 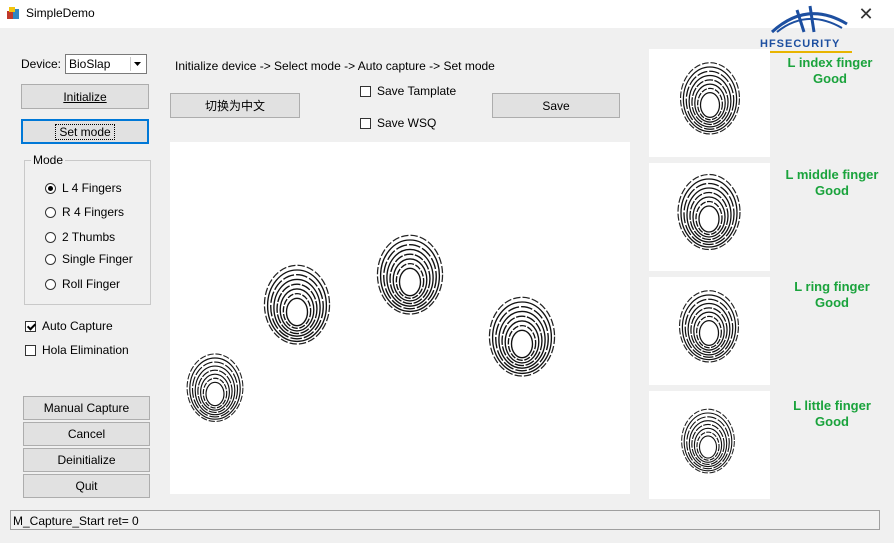 I want to click on manual-capture-label: Manual Capture, so click(x=86, y=408).